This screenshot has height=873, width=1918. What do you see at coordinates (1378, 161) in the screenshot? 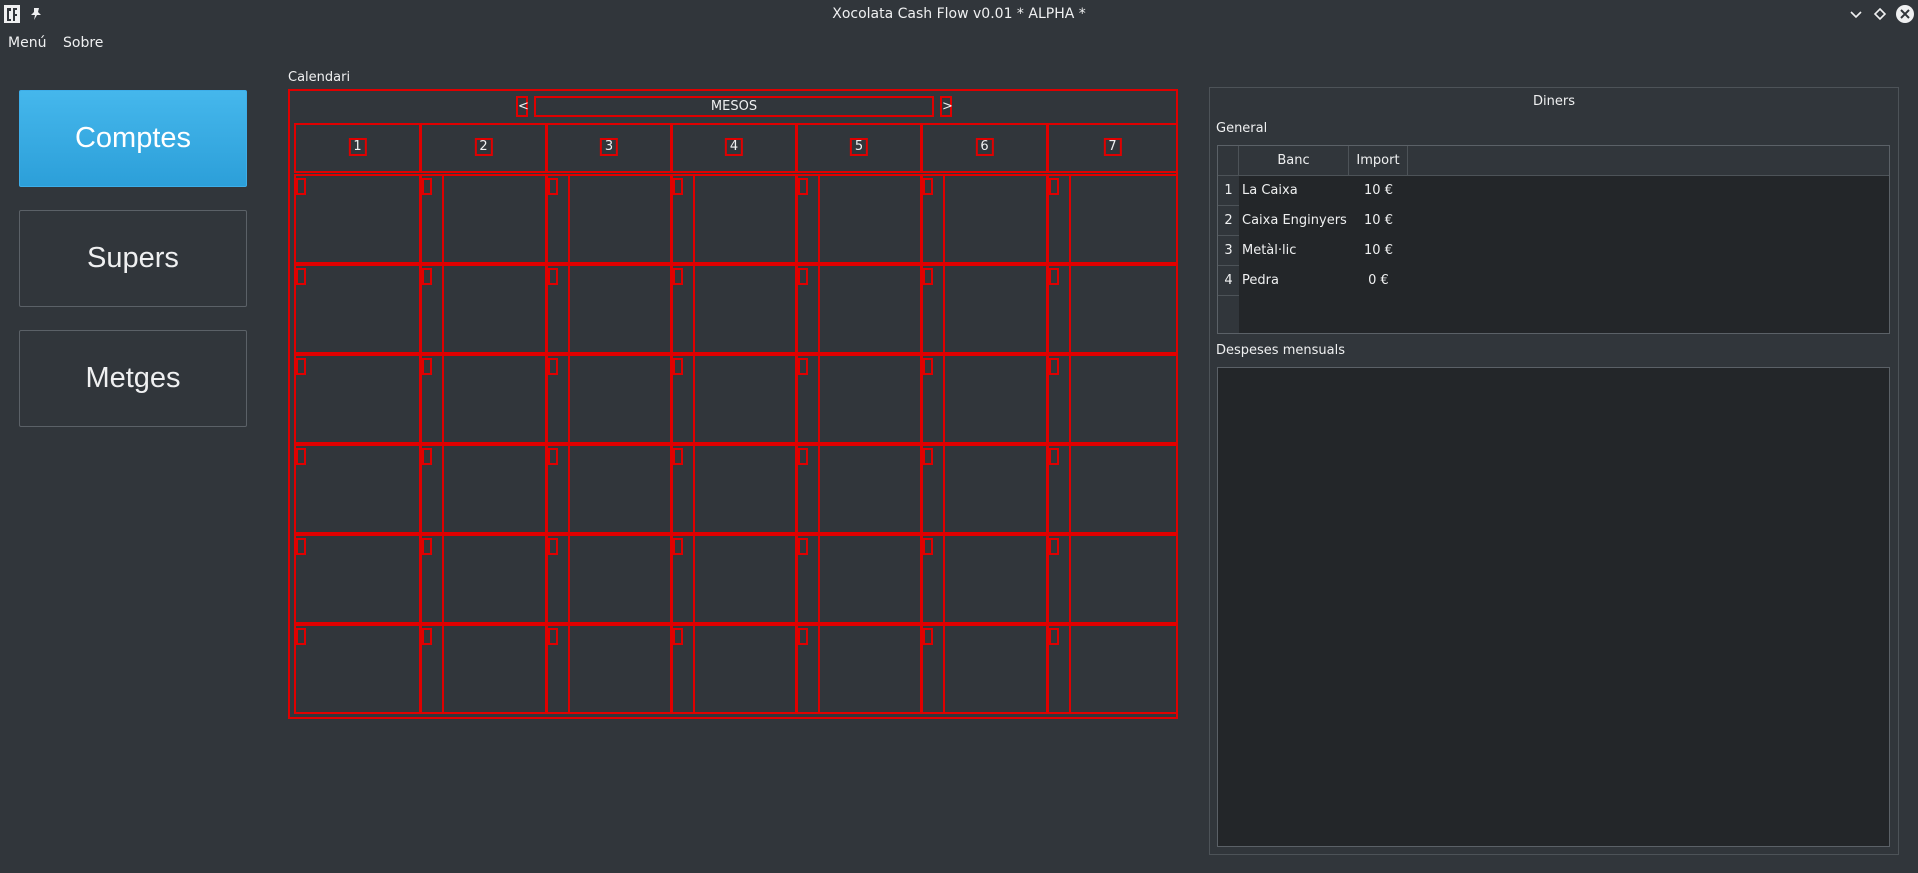
I see `column-header-import: Import` at bounding box center [1378, 161].